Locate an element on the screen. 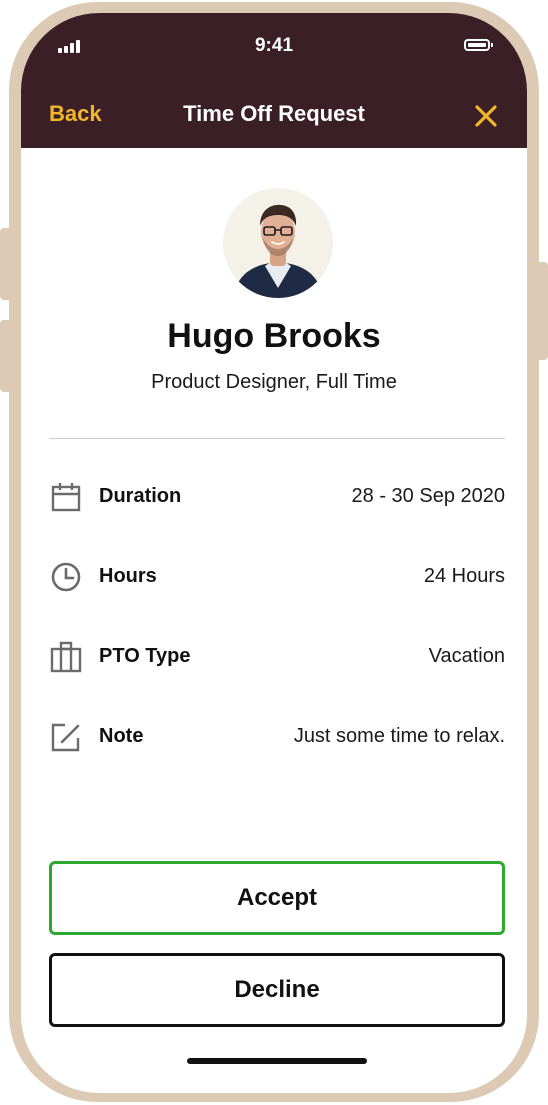  person-name: Hugo Brooks is located at coordinates (274, 336).